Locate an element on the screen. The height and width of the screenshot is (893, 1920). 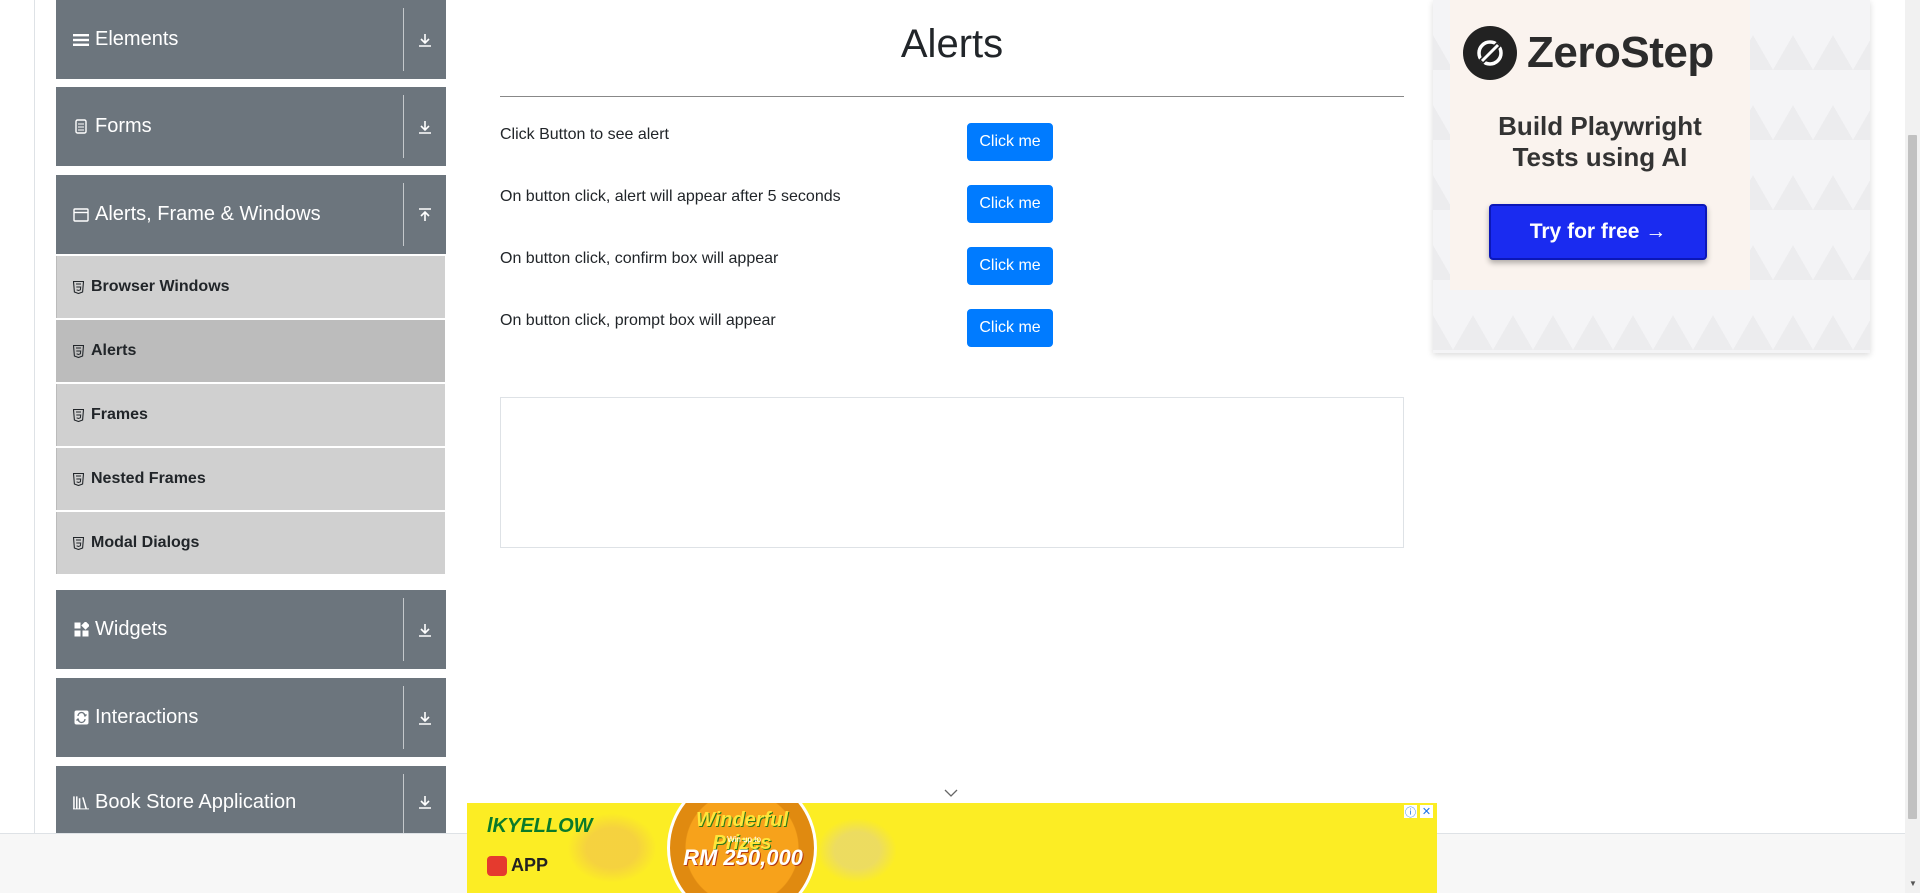
ad-info-icon: ⓘ is located at coordinates (1410, 812).